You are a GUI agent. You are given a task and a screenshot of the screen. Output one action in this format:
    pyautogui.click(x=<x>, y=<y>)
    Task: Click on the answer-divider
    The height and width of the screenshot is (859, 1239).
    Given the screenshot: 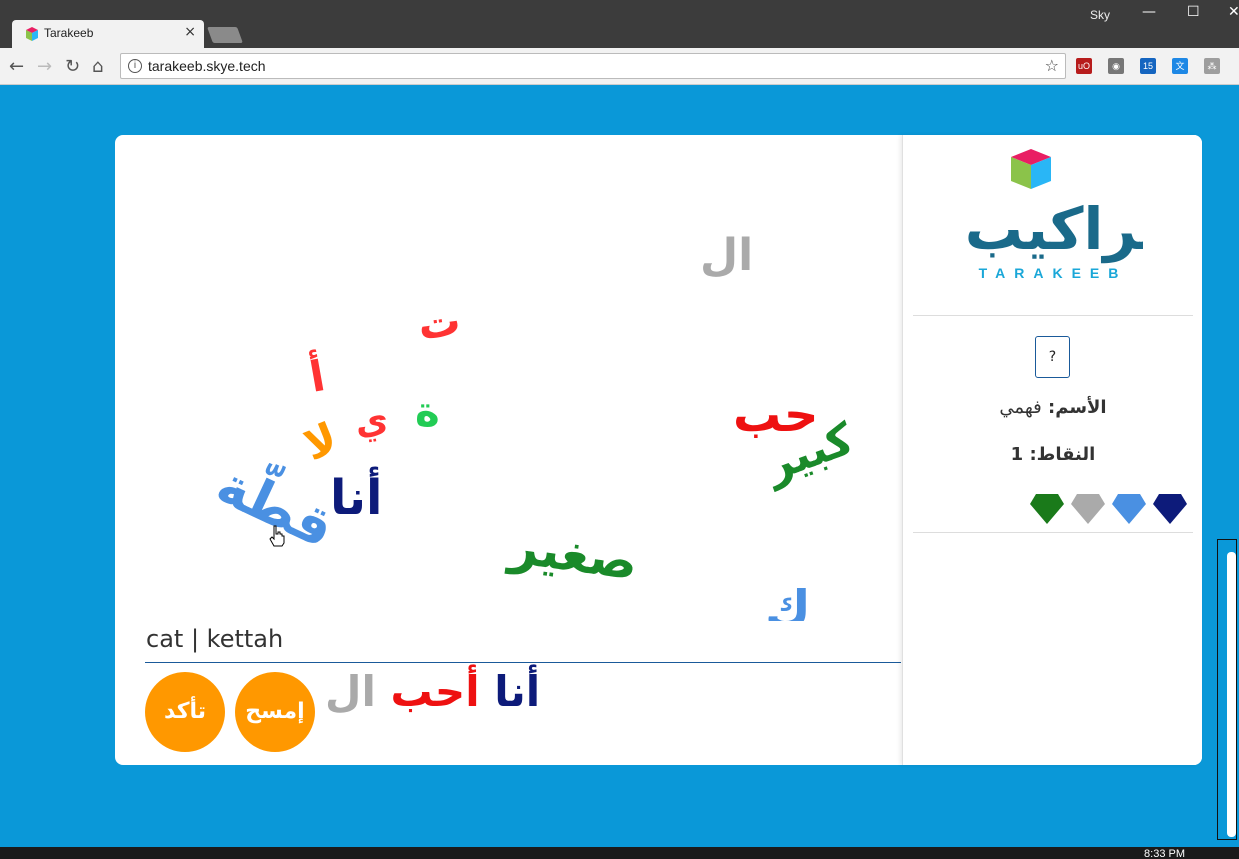 What is the action you would take?
    pyautogui.click(x=523, y=662)
    